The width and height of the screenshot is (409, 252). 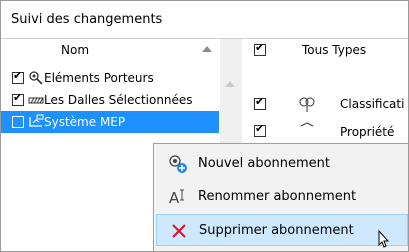 I want to click on properties-header: ✔ Tous Types, so click(x=325, y=50).